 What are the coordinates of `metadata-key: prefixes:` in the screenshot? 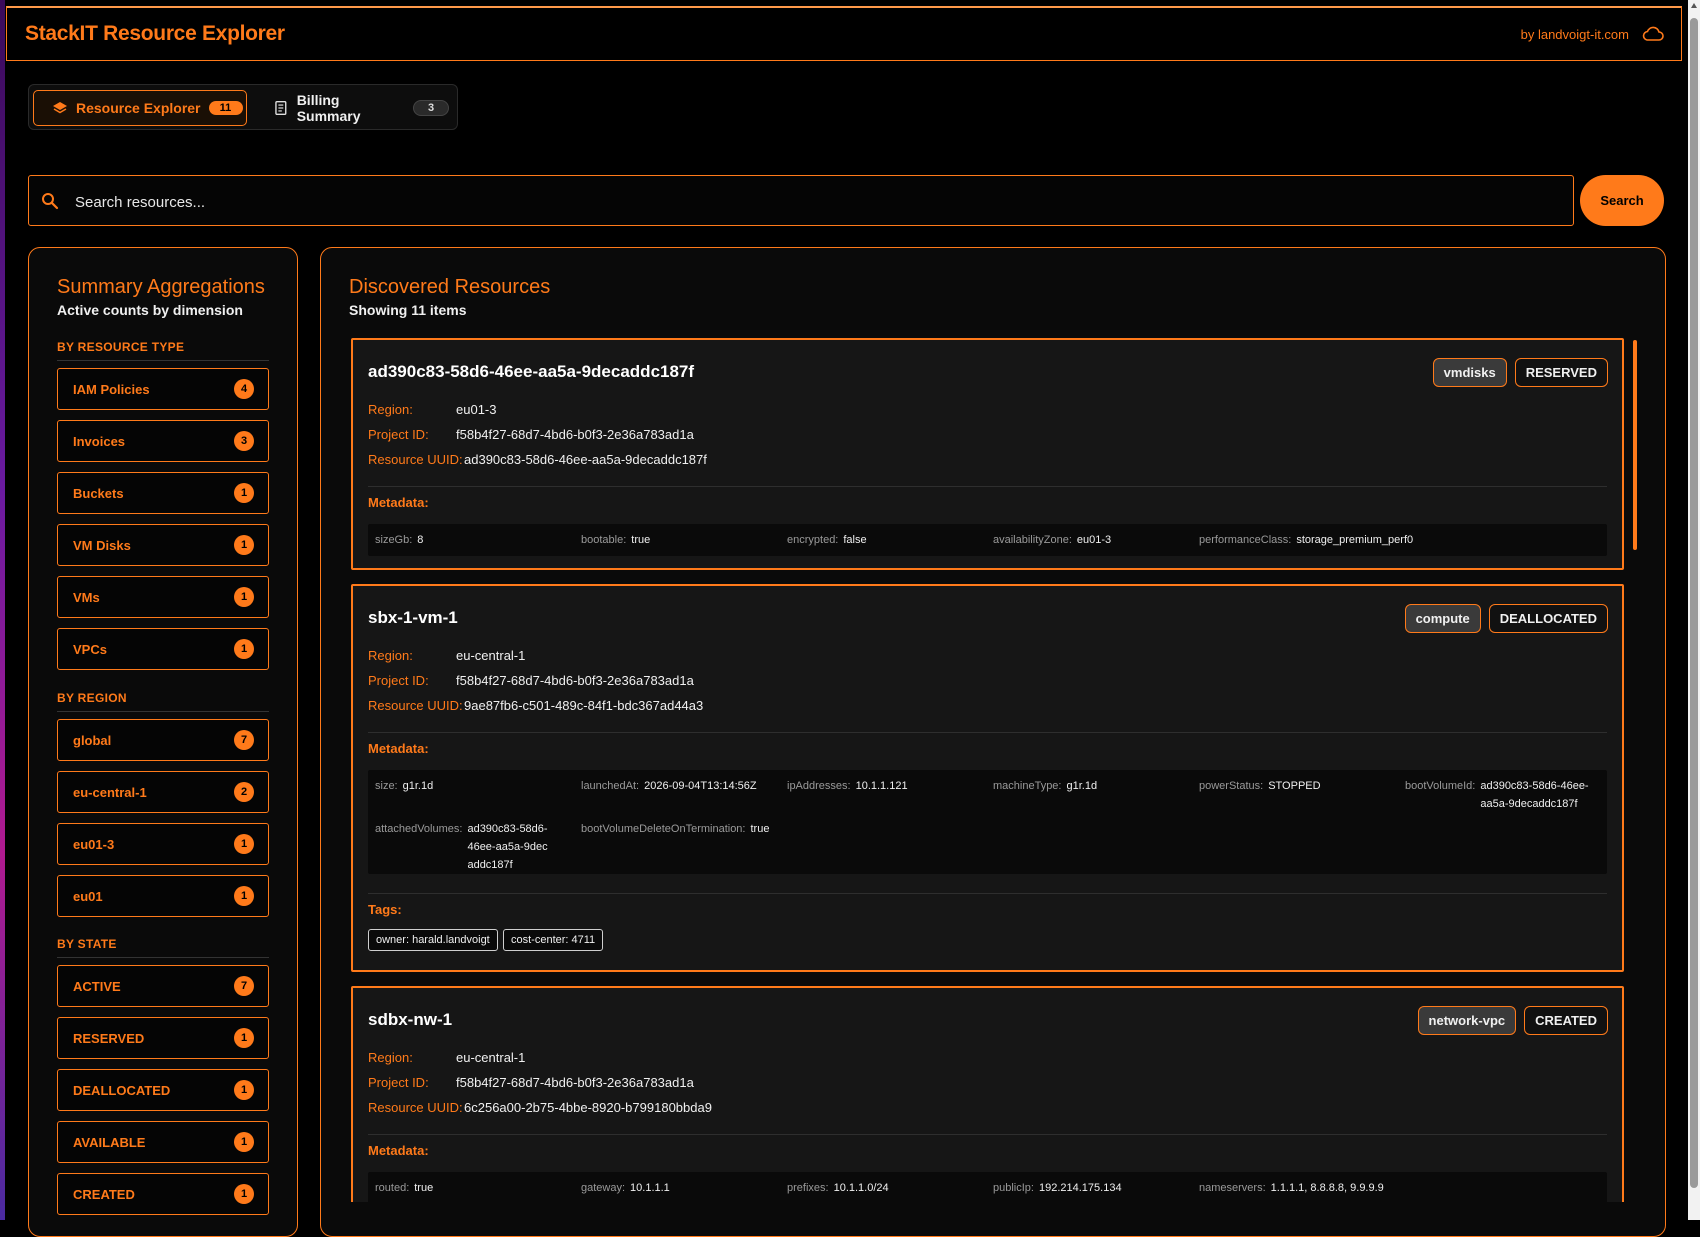 It's located at (808, 1188).